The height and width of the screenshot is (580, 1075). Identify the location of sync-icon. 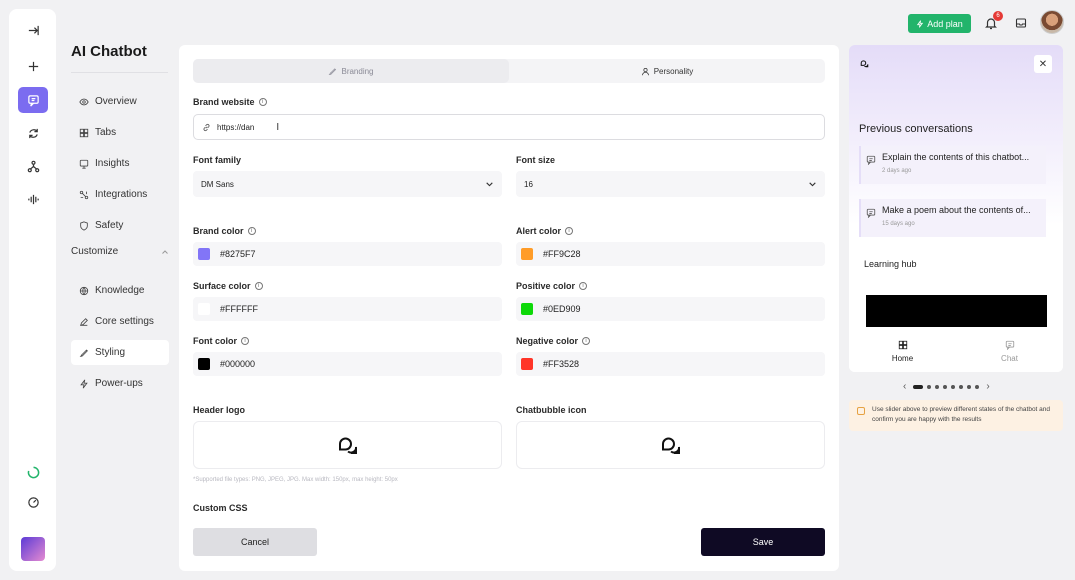
(33, 133).